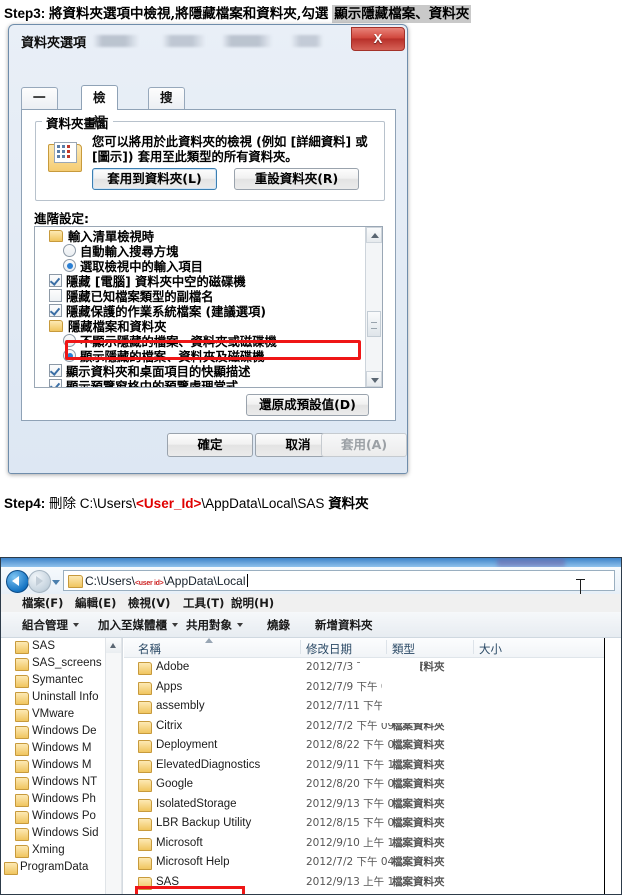 The image size is (639, 895). What do you see at coordinates (210, 445) in the screenshot?
I see `ok-button: 確定` at bounding box center [210, 445].